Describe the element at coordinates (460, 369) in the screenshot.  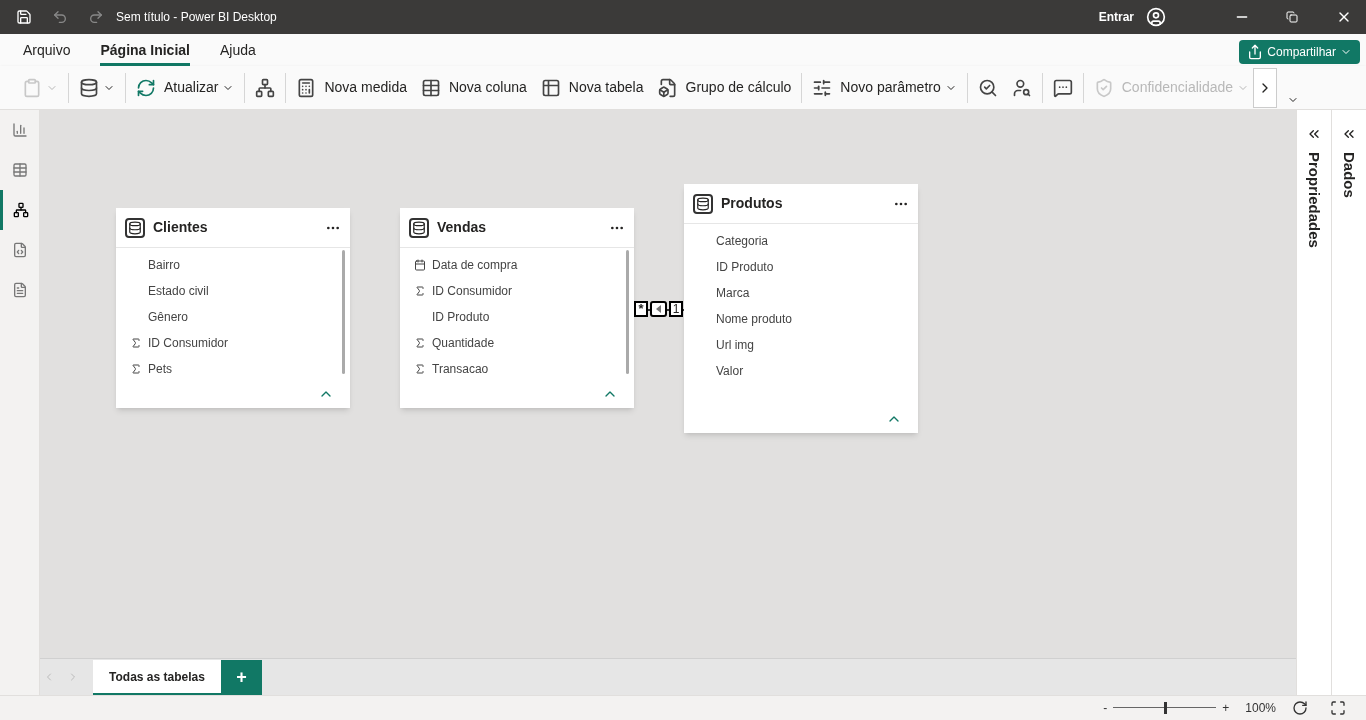
I see `field-name: Transacao` at that location.